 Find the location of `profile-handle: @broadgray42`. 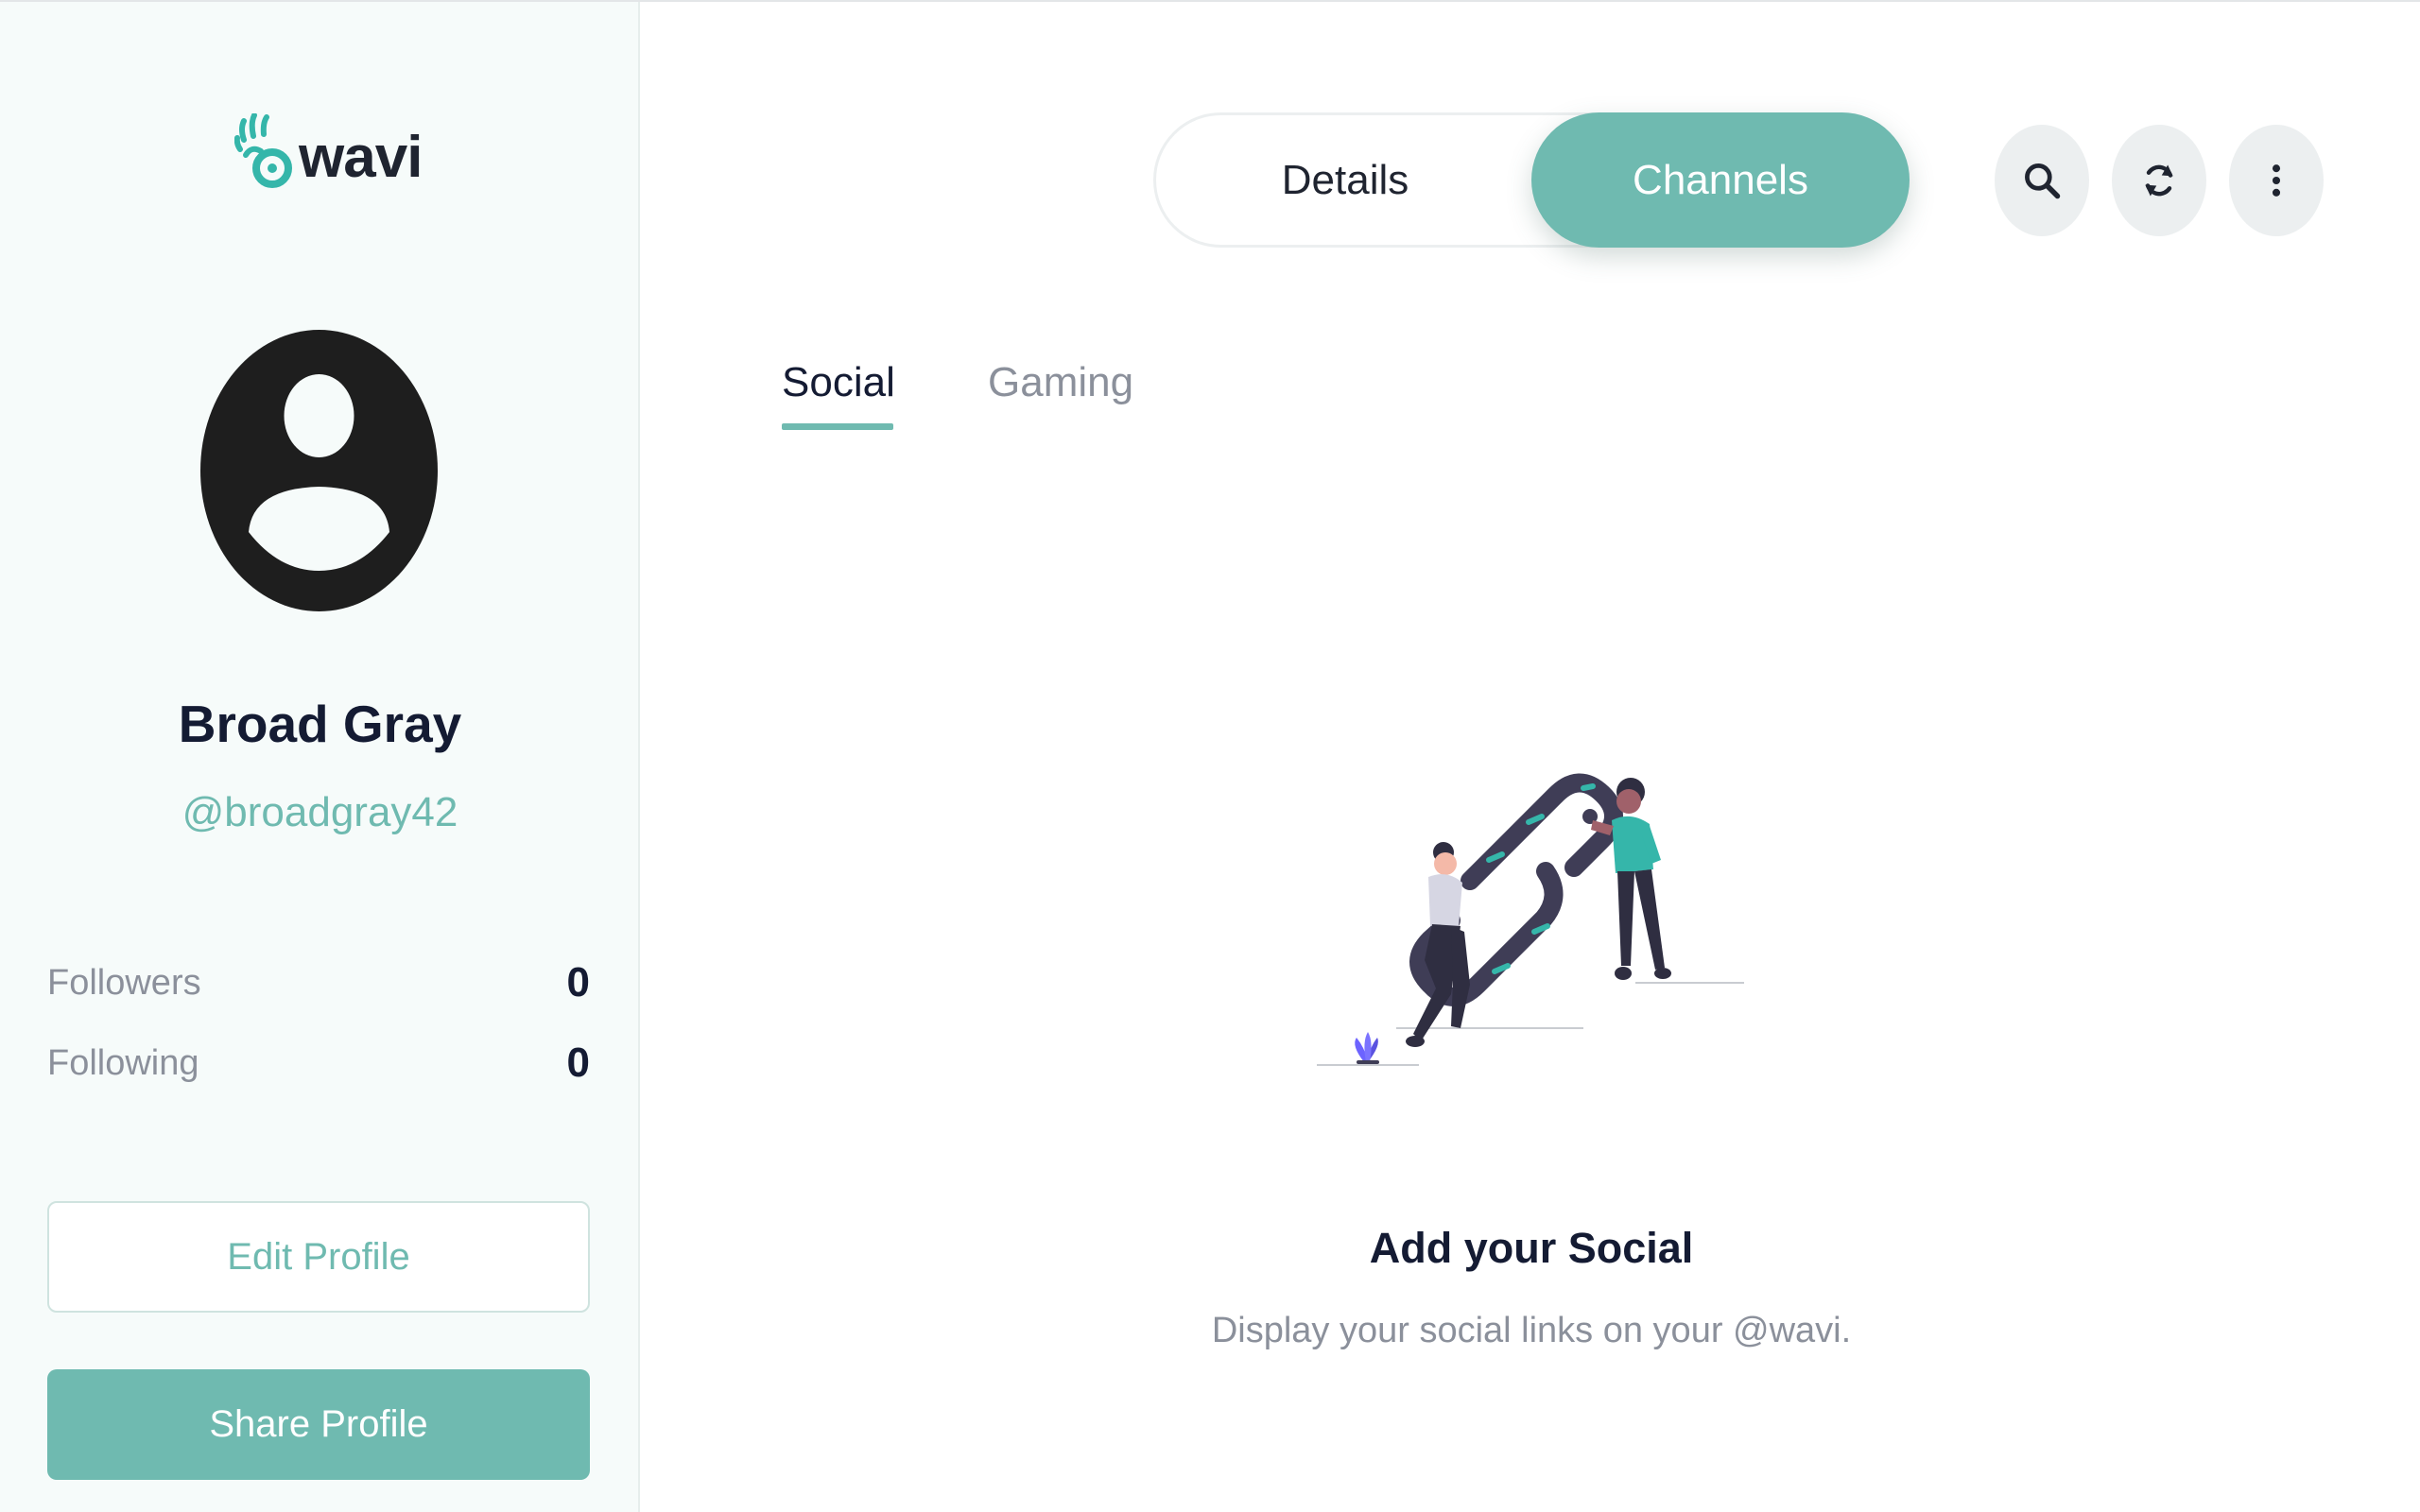

profile-handle: @broadgray42 is located at coordinates (320, 812).